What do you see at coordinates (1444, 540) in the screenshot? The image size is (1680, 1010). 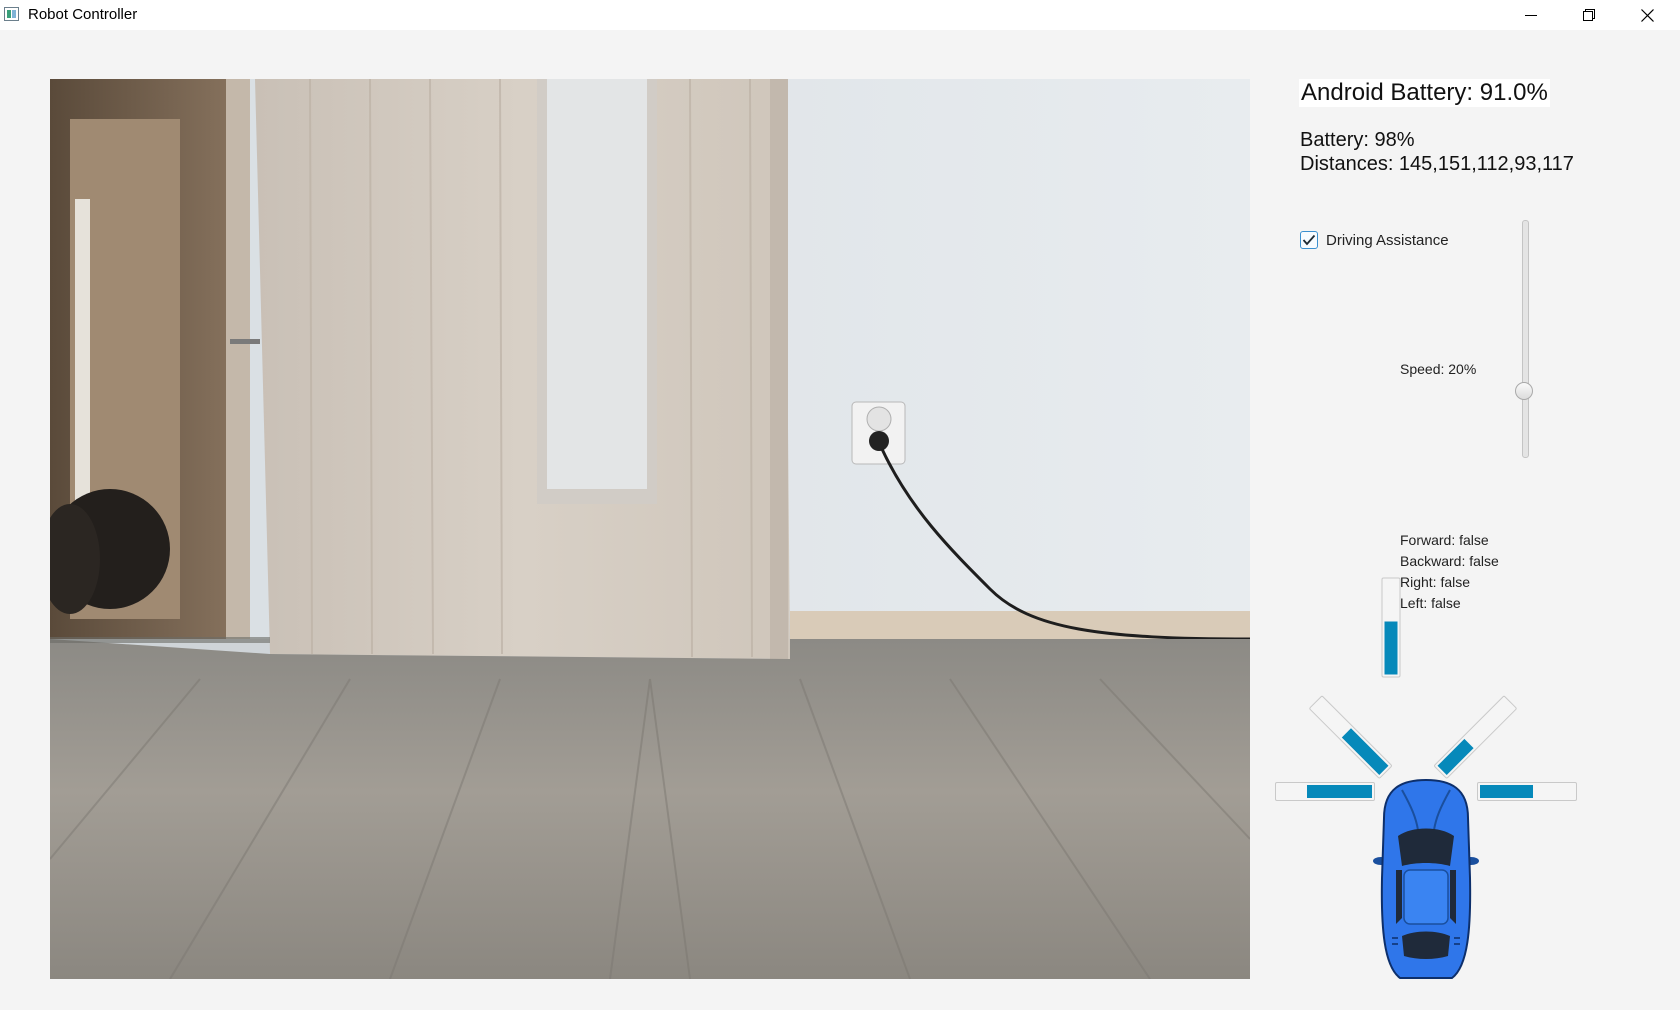 I see `forward-status: Forward: false` at bounding box center [1444, 540].